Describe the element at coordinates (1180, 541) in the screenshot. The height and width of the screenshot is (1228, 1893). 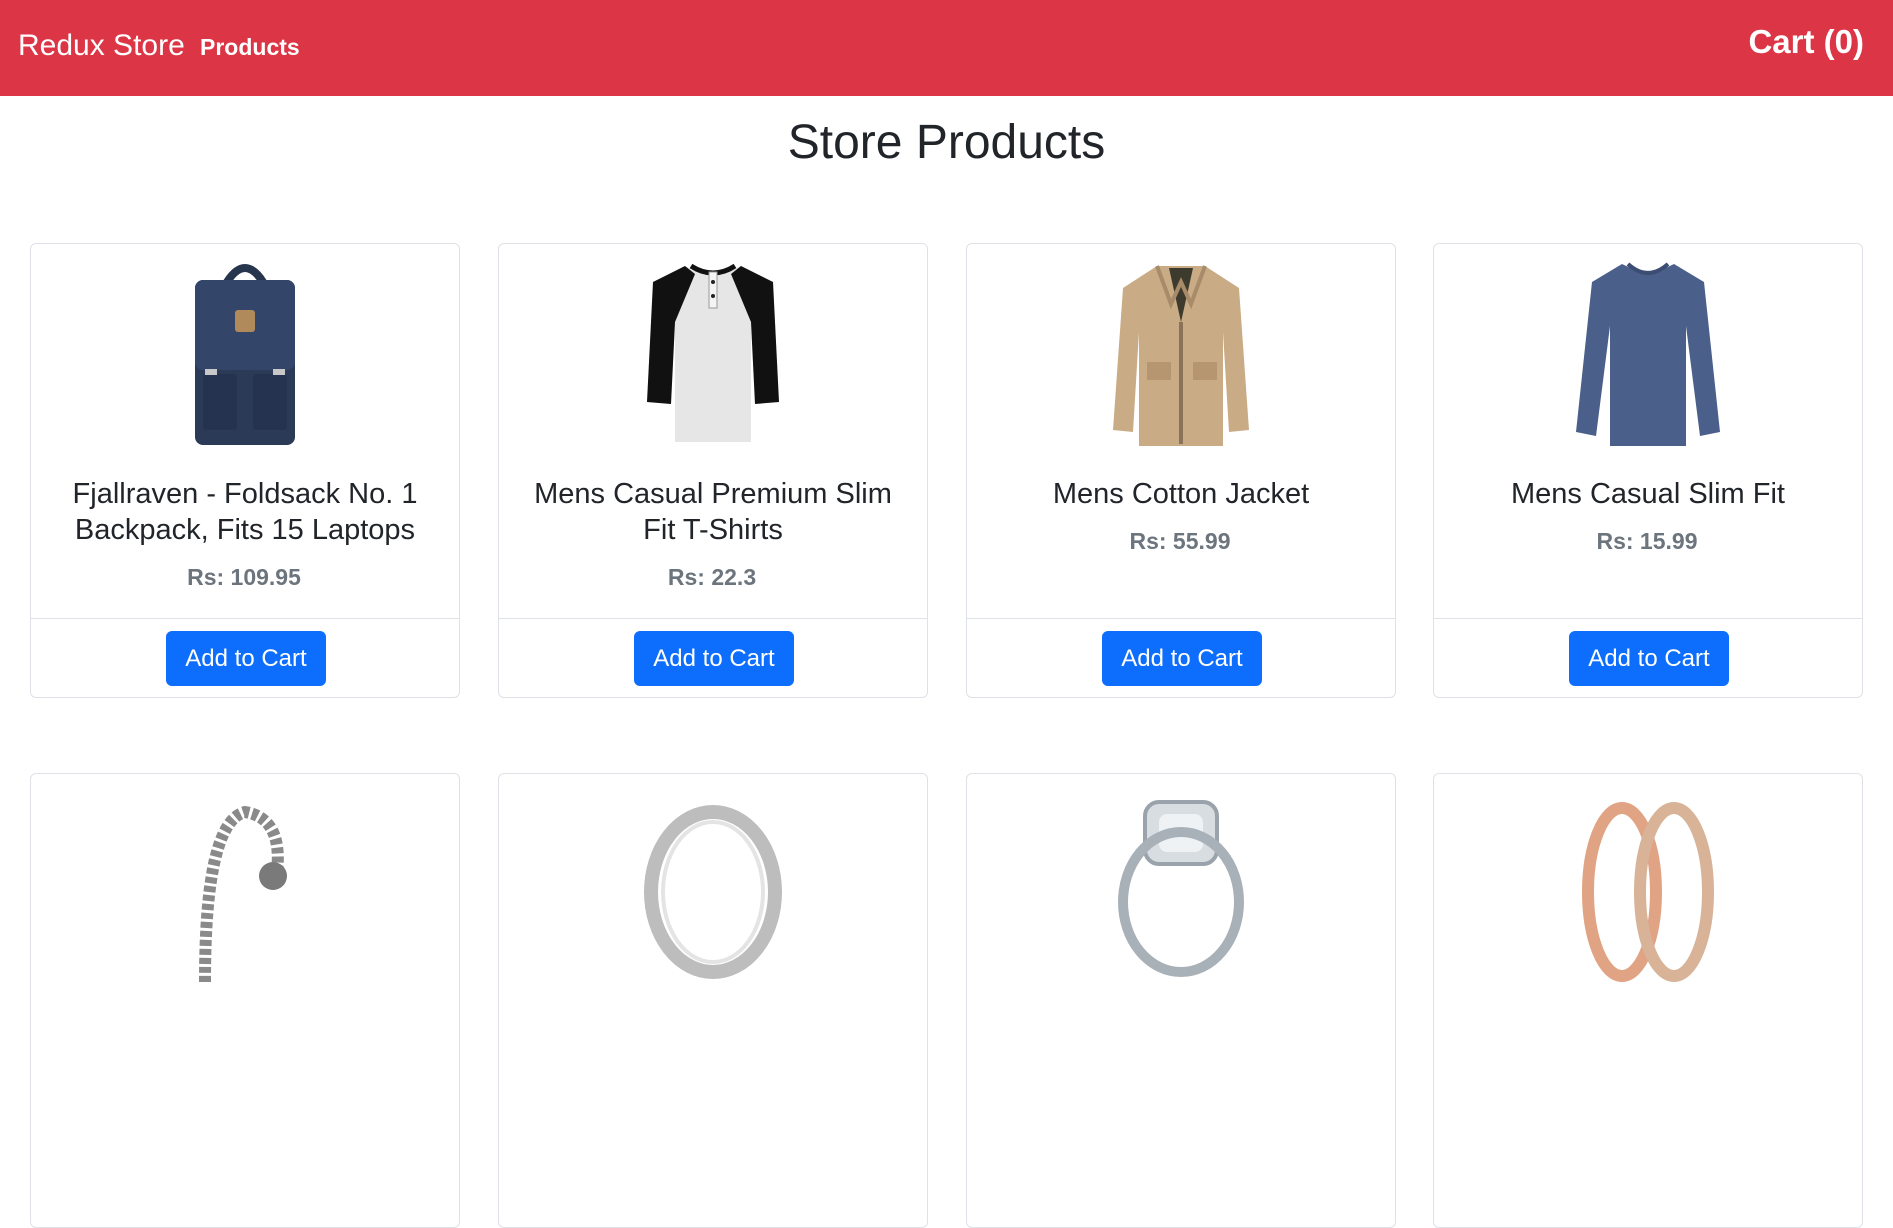
I see `product-price: Rs: 55.99` at that location.